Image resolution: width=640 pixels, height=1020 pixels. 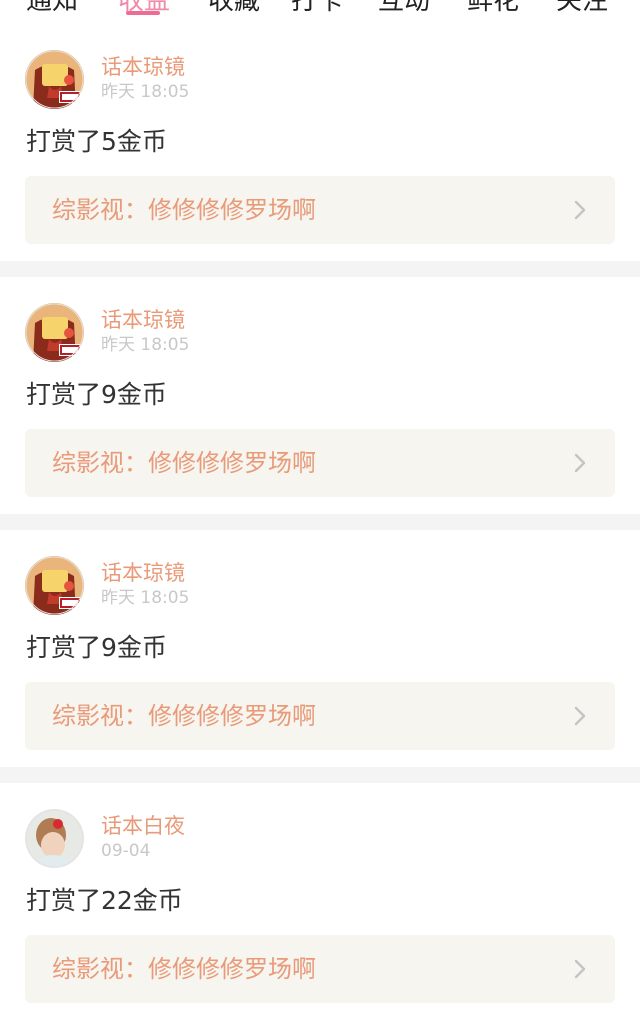 I want to click on reward-message: 打赏了22金币, so click(x=104, y=900).